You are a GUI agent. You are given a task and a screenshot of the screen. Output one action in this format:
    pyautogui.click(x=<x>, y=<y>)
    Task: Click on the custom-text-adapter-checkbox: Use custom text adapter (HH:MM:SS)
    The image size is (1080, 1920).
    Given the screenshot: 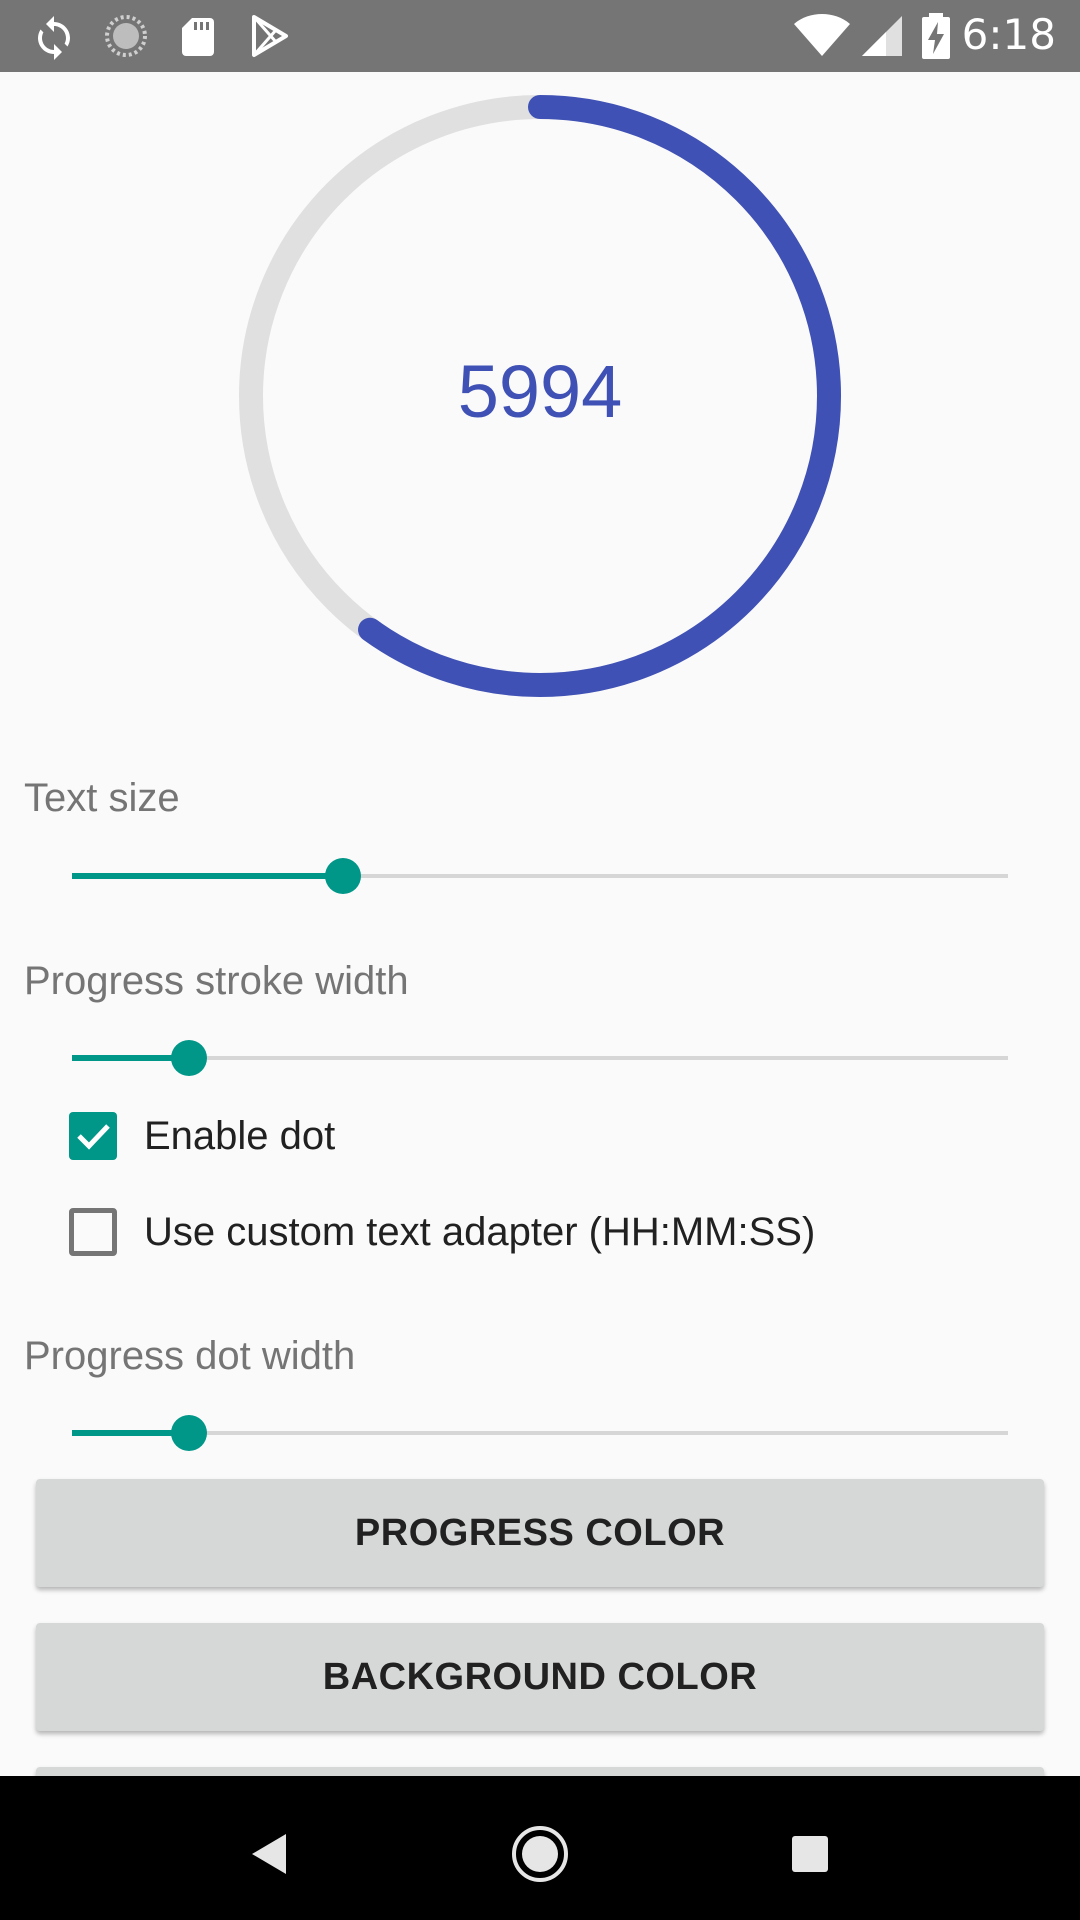 What is the action you would take?
    pyautogui.click(x=541, y=1232)
    